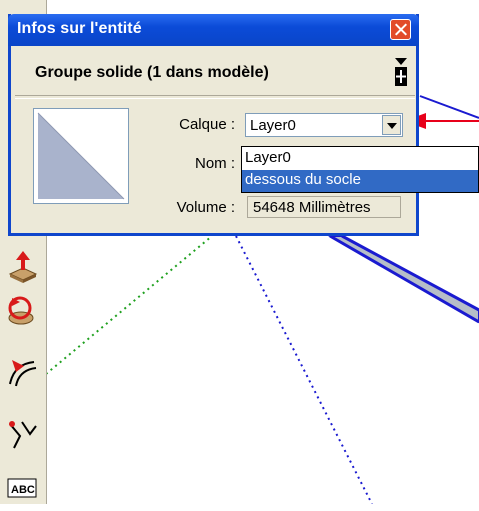 This screenshot has height=511, width=479. Describe the element at coordinates (215, 97) in the screenshot. I see `separator` at that location.